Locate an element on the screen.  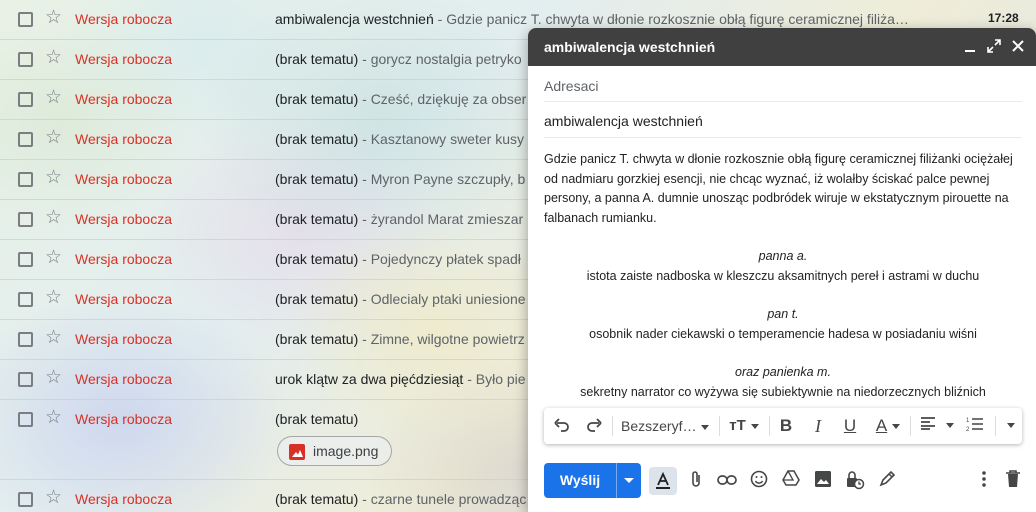
italic-icon: I is located at coordinates (818, 426).